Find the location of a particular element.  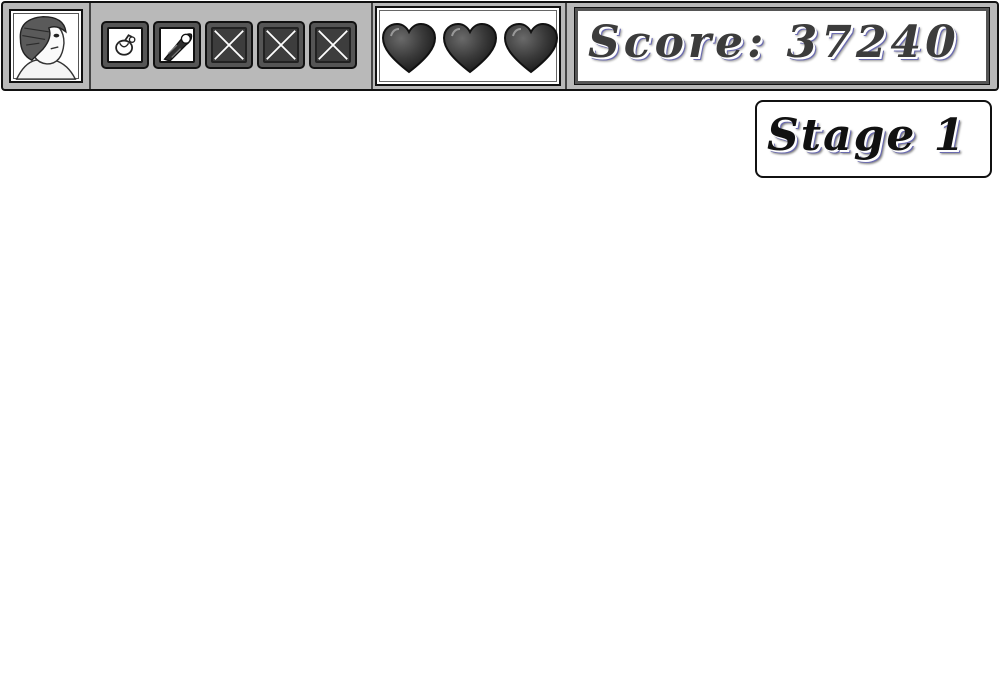

rocket-icon is located at coordinates (177, 45).